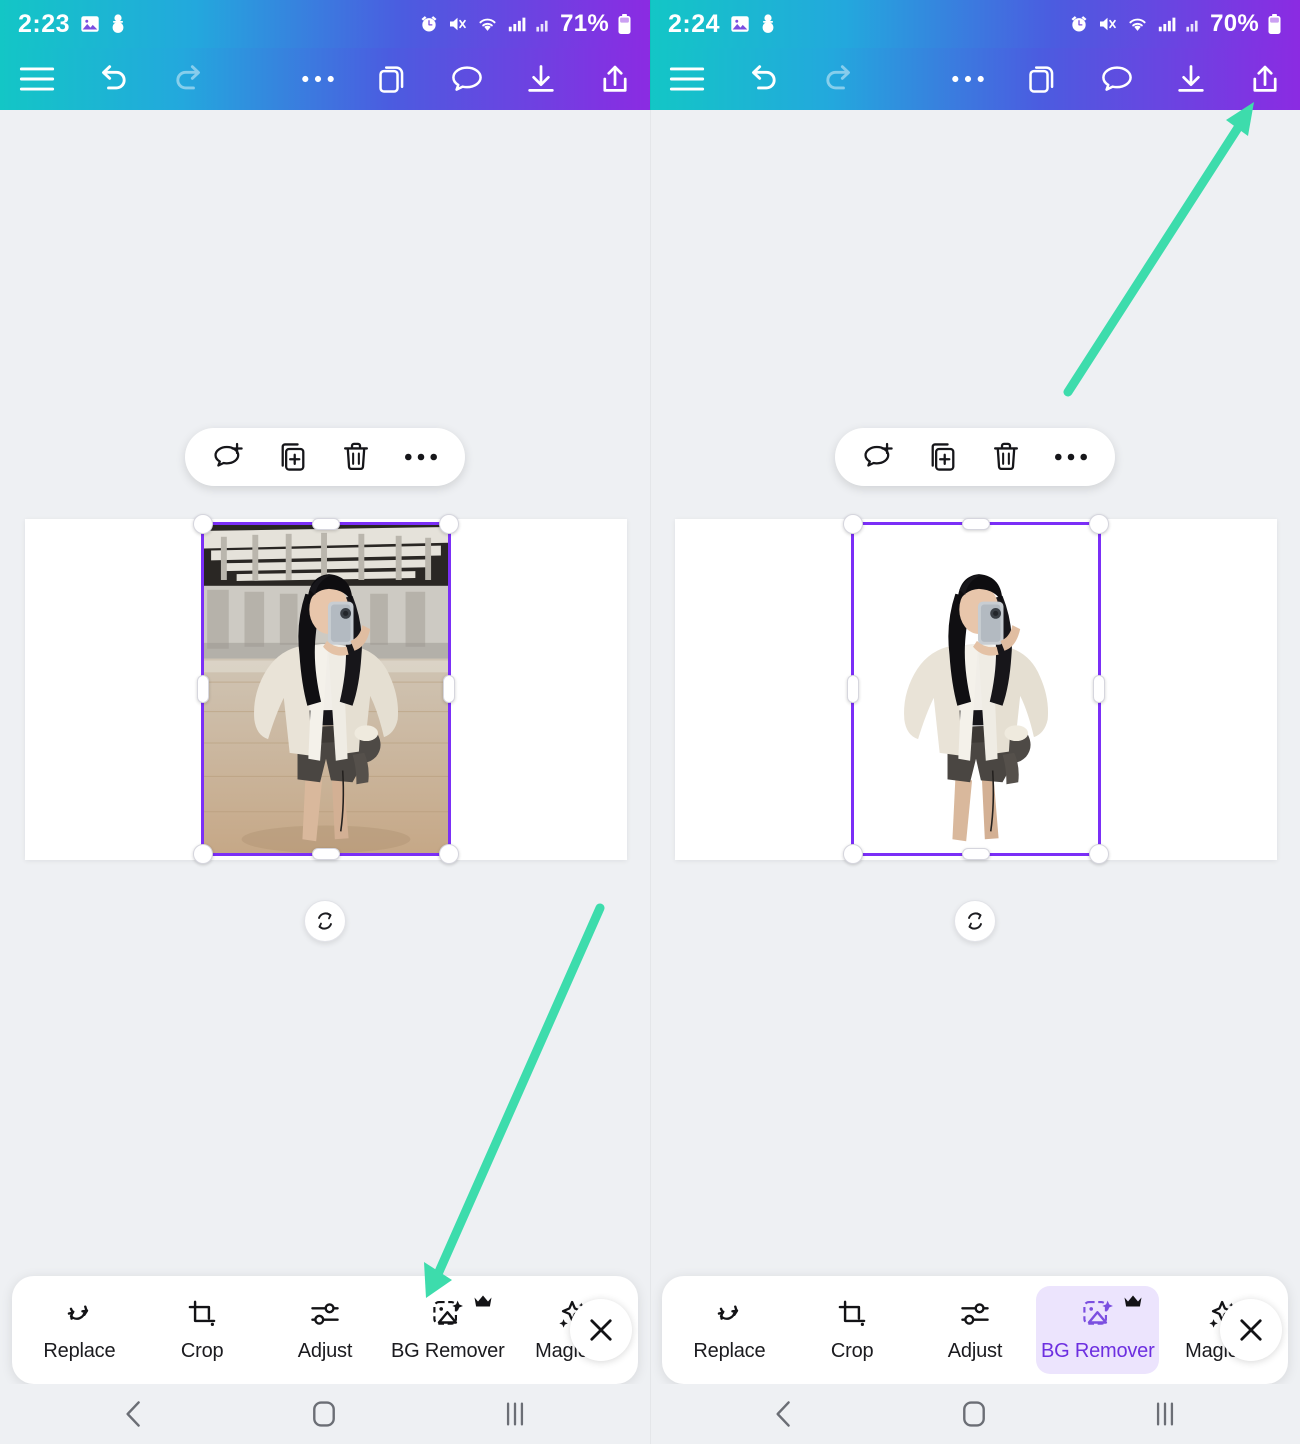 This screenshot has height=1444, width=1300. I want to click on panel-divider, so click(650, 722).